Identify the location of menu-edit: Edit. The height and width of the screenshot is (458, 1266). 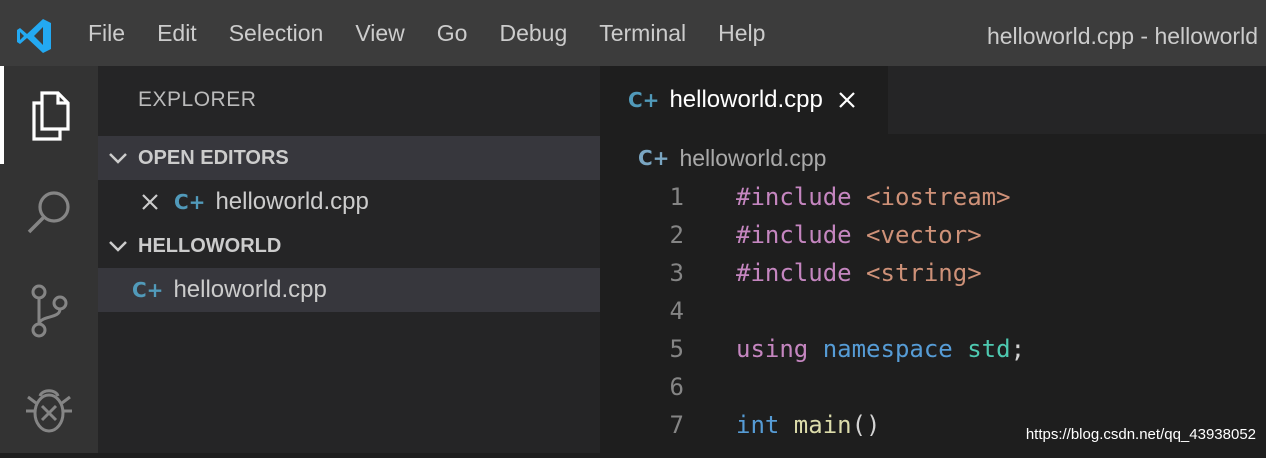
(177, 33).